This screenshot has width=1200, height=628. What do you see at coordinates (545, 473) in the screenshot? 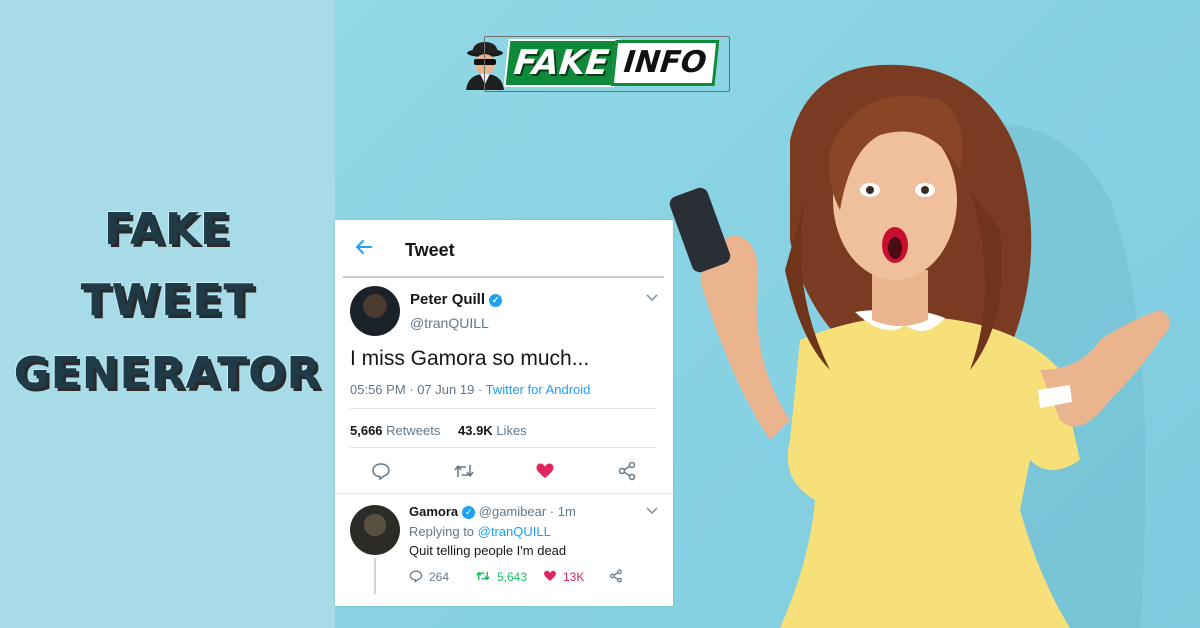
I see `like-icon` at bounding box center [545, 473].